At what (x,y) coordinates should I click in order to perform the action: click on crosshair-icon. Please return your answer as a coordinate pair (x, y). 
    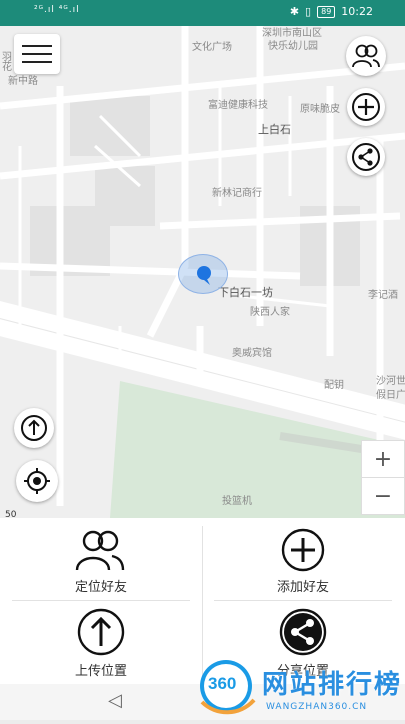
    Looking at the image, I should click on (37, 481).